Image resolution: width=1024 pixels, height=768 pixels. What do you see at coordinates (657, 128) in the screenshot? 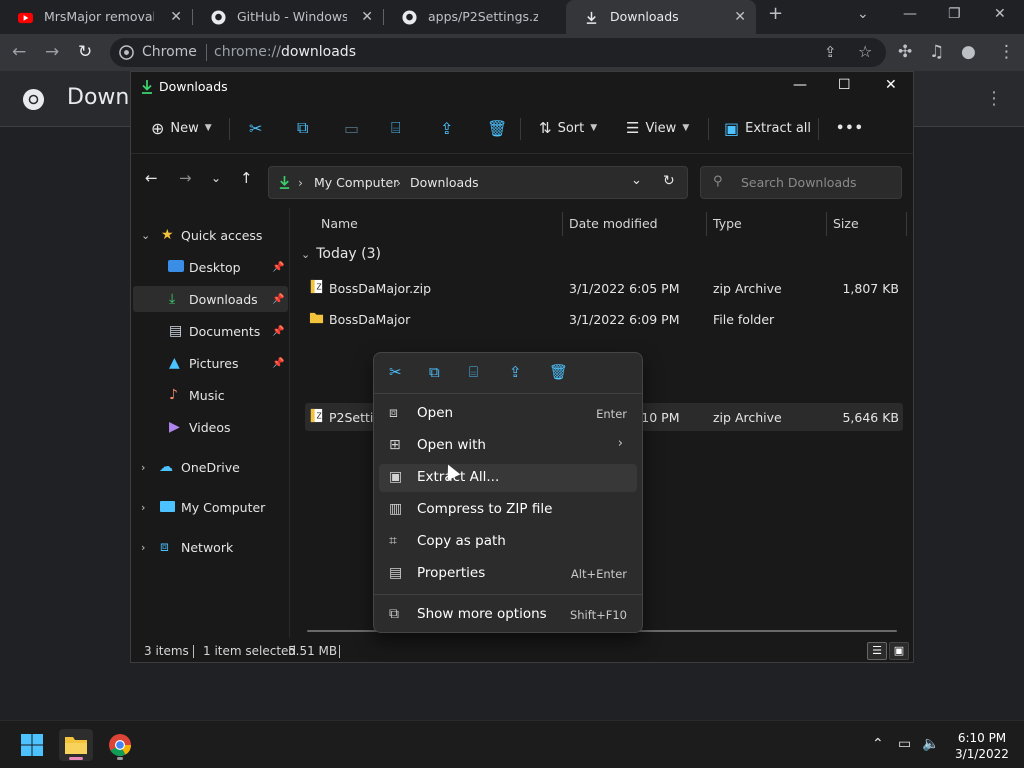
I see `view-button: ☰ View ▼` at bounding box center [657, 128].